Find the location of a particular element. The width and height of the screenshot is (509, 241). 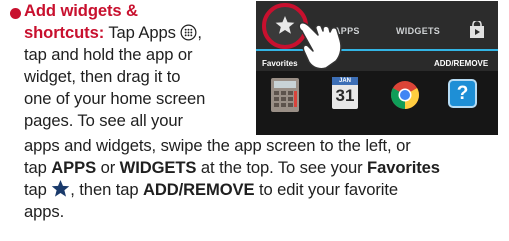

calendar-icon: JAN 31 is located at coordinates (345, 93).